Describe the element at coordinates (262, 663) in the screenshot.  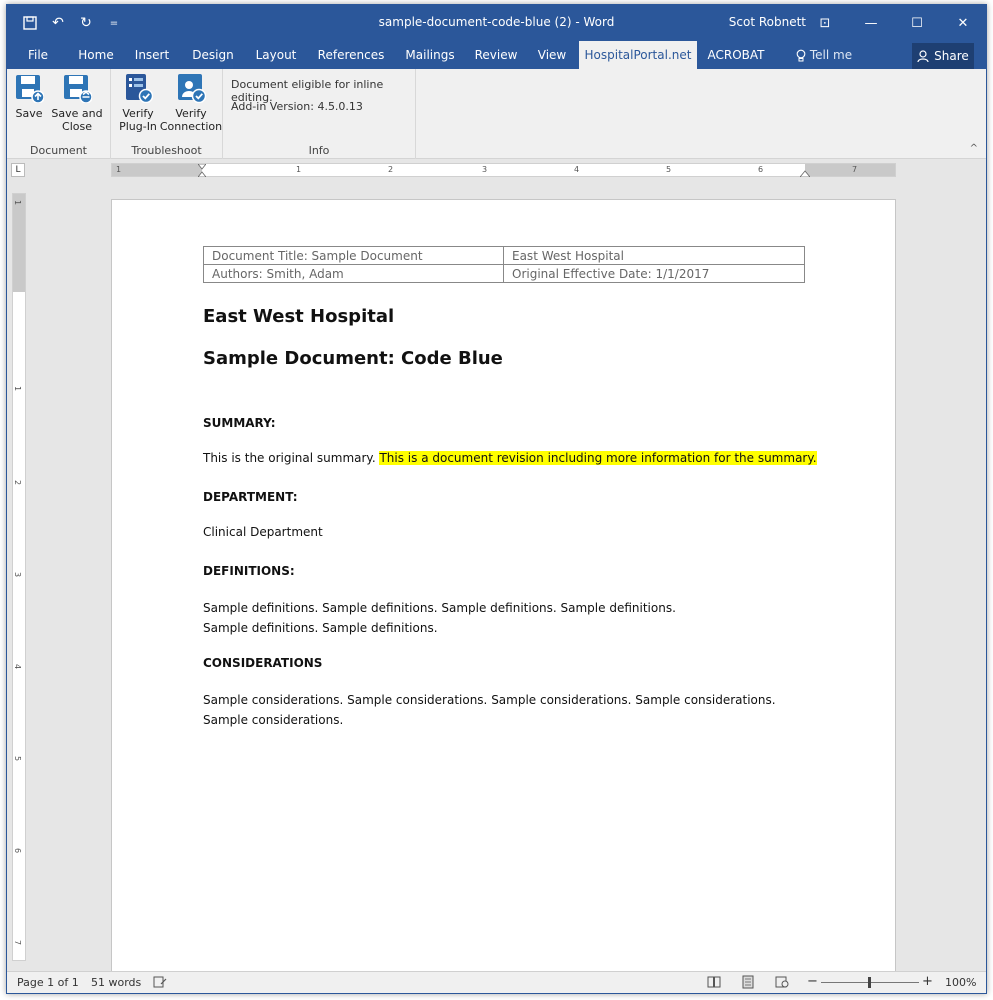
I see `heading-considerations: CONSIDERATIONS` at that location.